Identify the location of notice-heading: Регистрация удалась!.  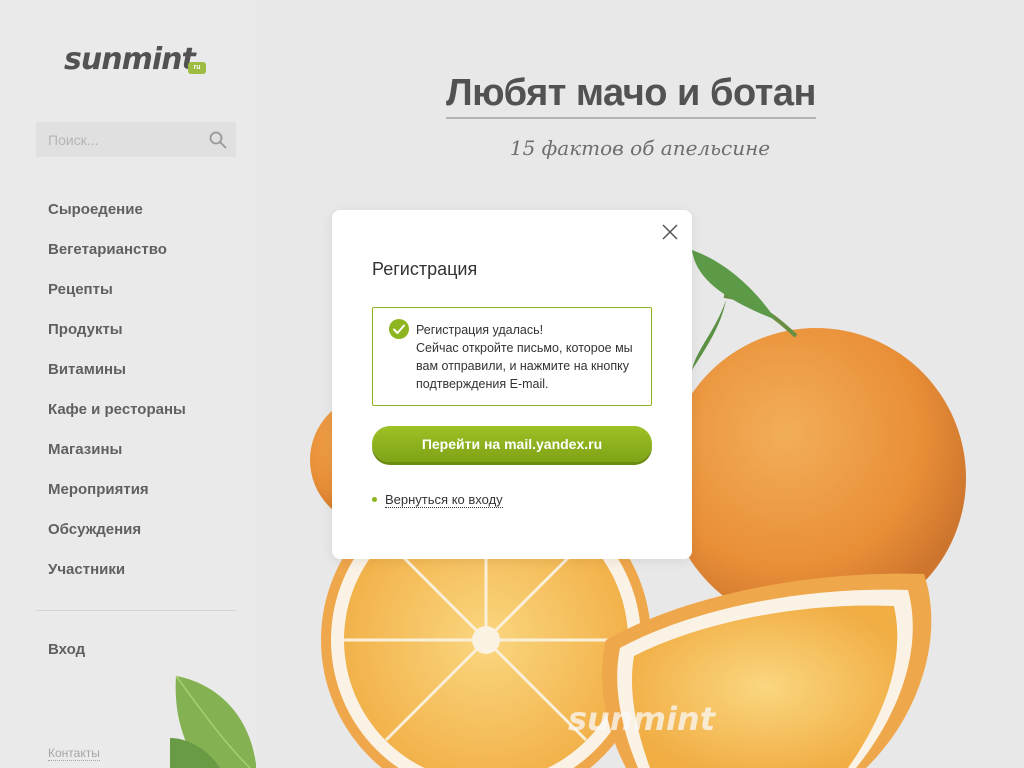
(480, 330).